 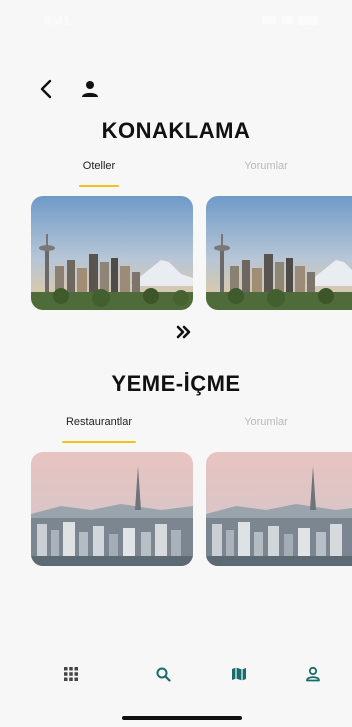 I want to click on nav-grid, so click(x=71, y=674).